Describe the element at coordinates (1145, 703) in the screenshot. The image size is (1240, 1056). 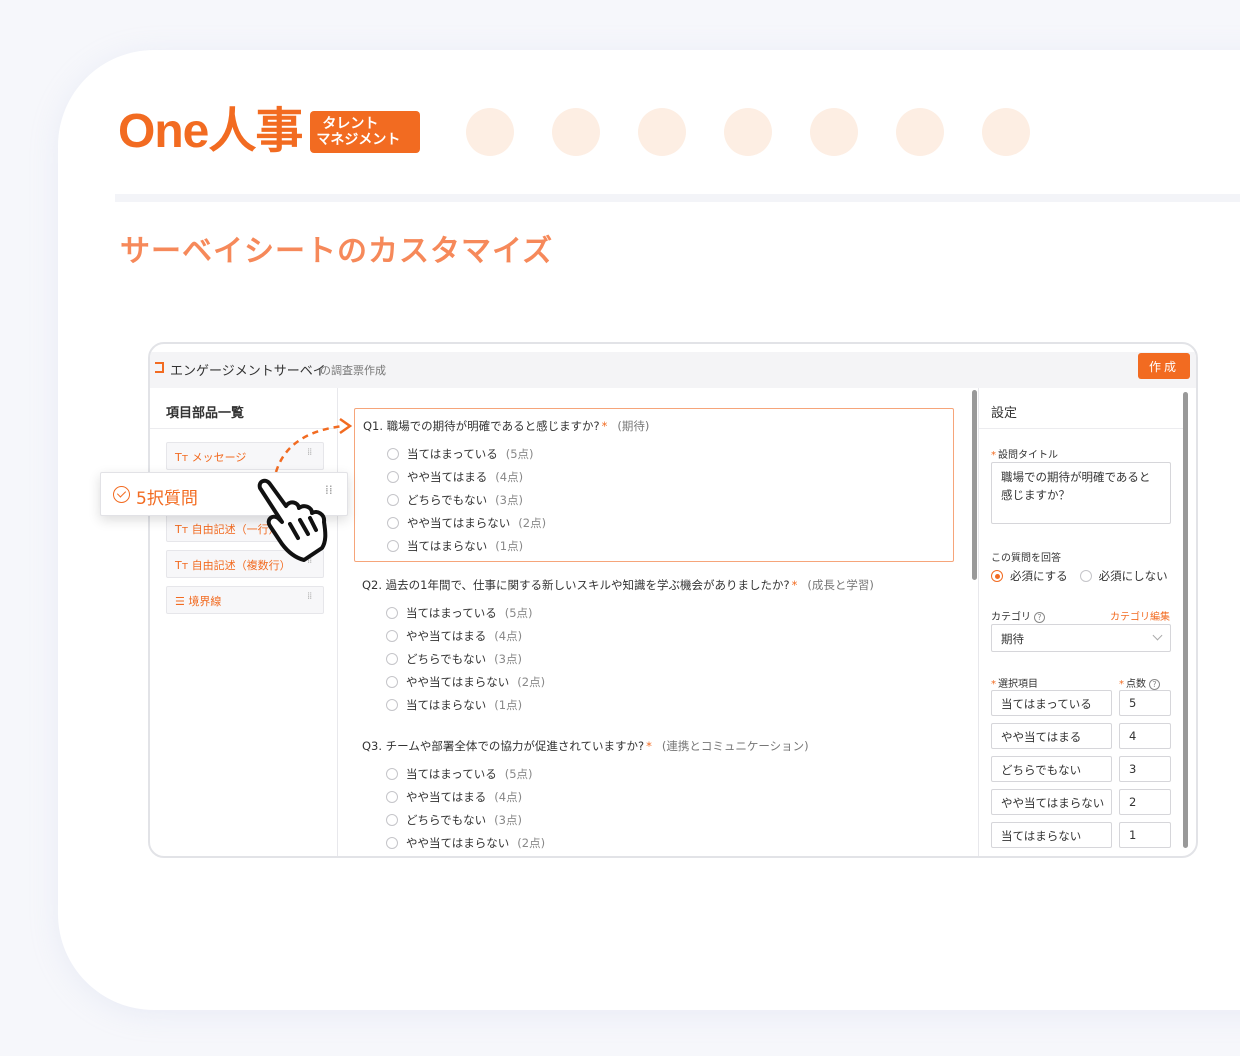
I see `score-input: 5` at that location.